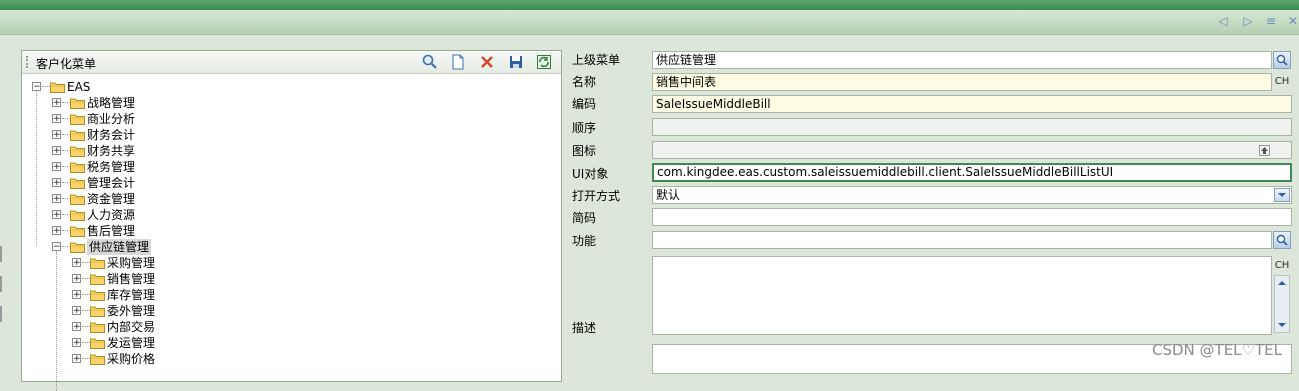  Describe the element at coordinates (119, 247) in the screenshot. I see `tree-node-label: 供应链管理` at that location.